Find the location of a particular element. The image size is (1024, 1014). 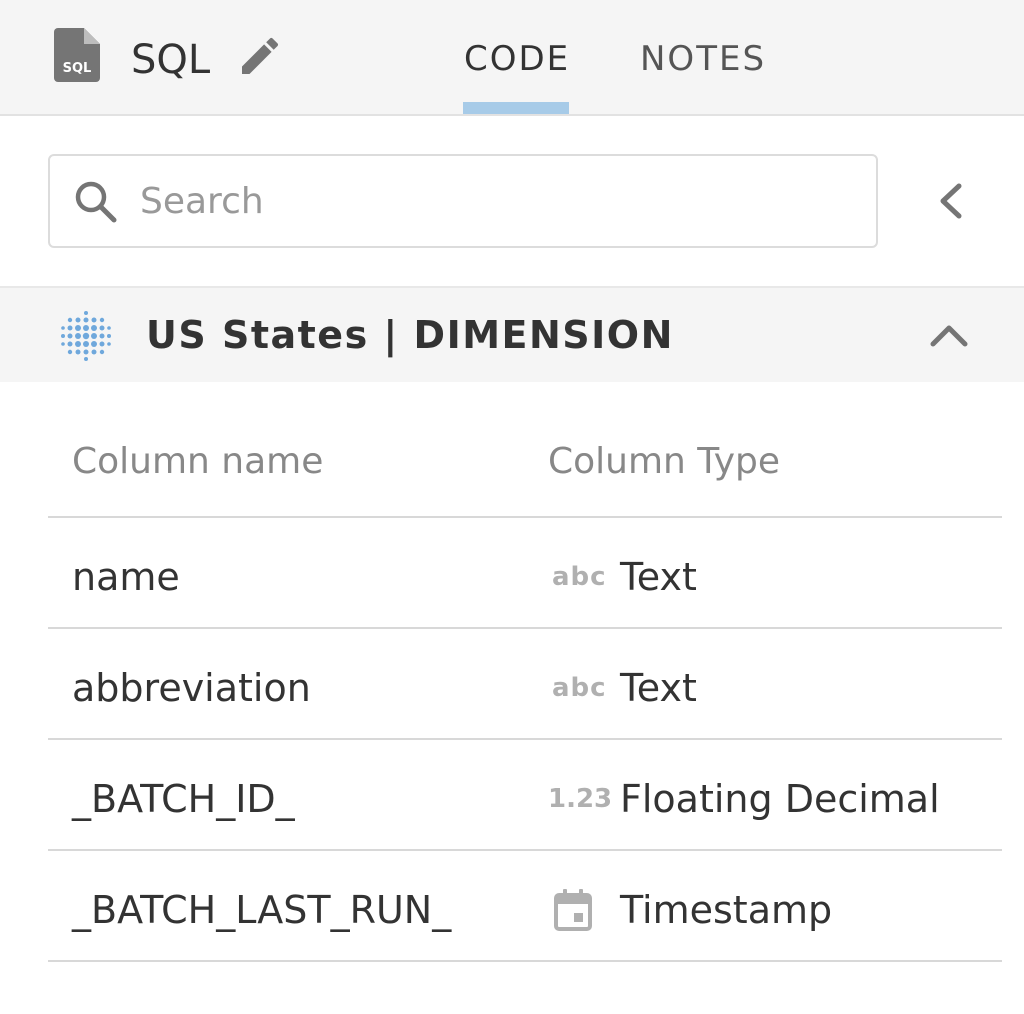

column-type-header: Column Type is located at coordinates (664, 461).